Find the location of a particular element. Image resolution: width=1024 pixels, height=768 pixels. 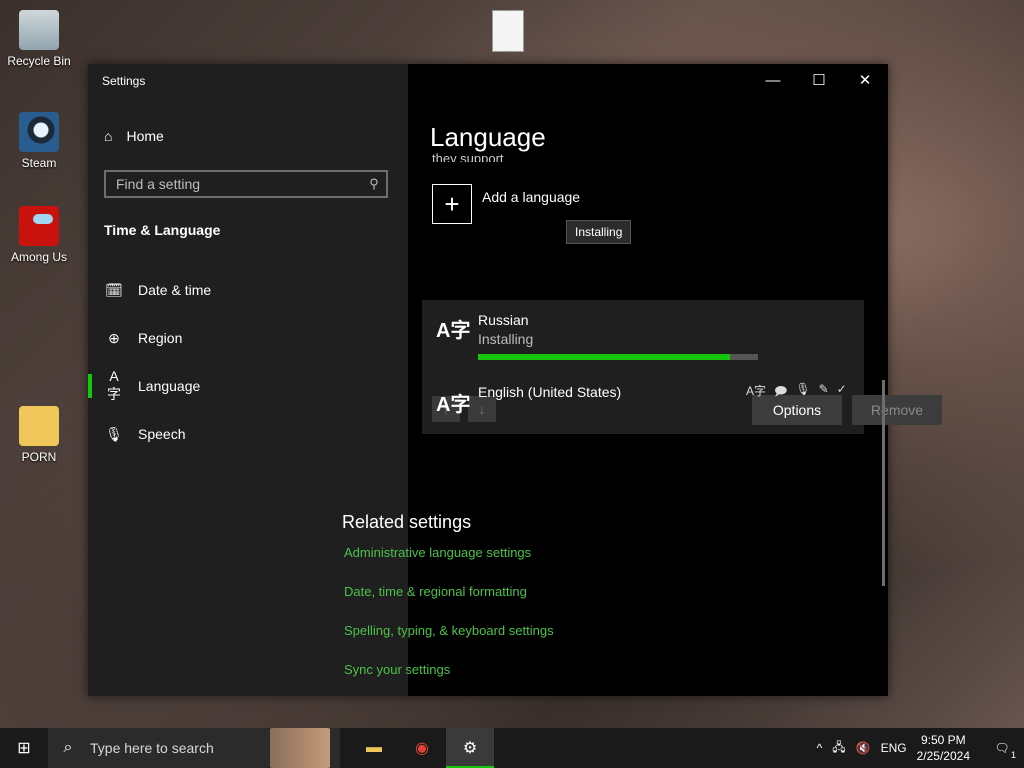

input-language: ENG is located at coordinates (894, 748).